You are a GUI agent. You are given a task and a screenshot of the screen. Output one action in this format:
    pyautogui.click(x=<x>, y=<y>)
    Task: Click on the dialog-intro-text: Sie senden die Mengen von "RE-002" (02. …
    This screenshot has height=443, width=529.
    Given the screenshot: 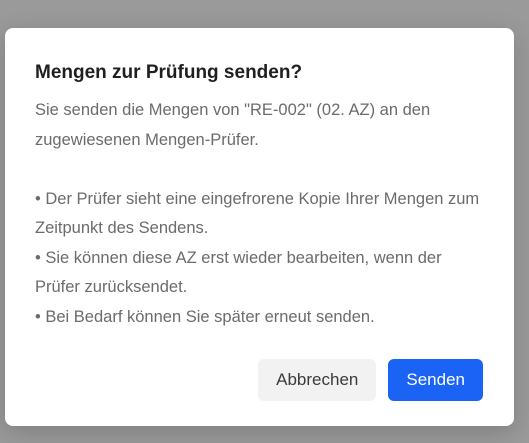 What is the action you would take?
    pyautogui.click(x=233, y=125)
    